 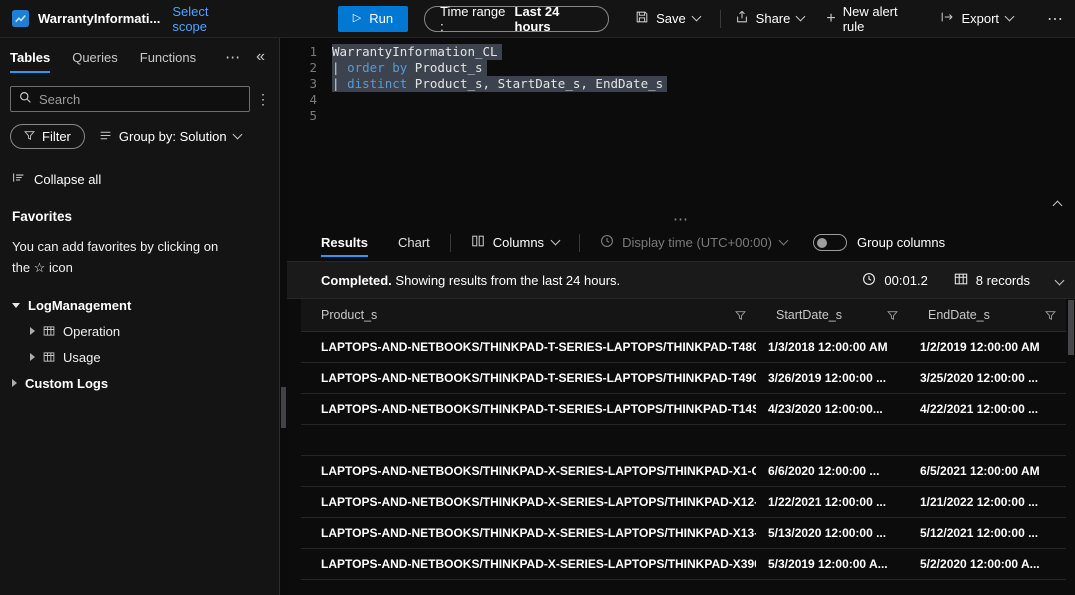 I want to click on results-tab-results: Results, so click(x=344, y=242).